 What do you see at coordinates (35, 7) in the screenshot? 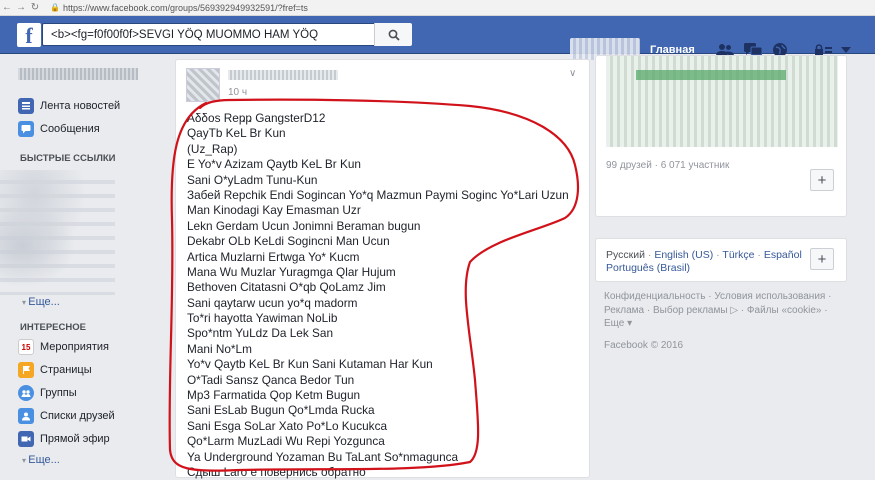
I see `reload-icon: ↻` at bounding box center [35, 7].